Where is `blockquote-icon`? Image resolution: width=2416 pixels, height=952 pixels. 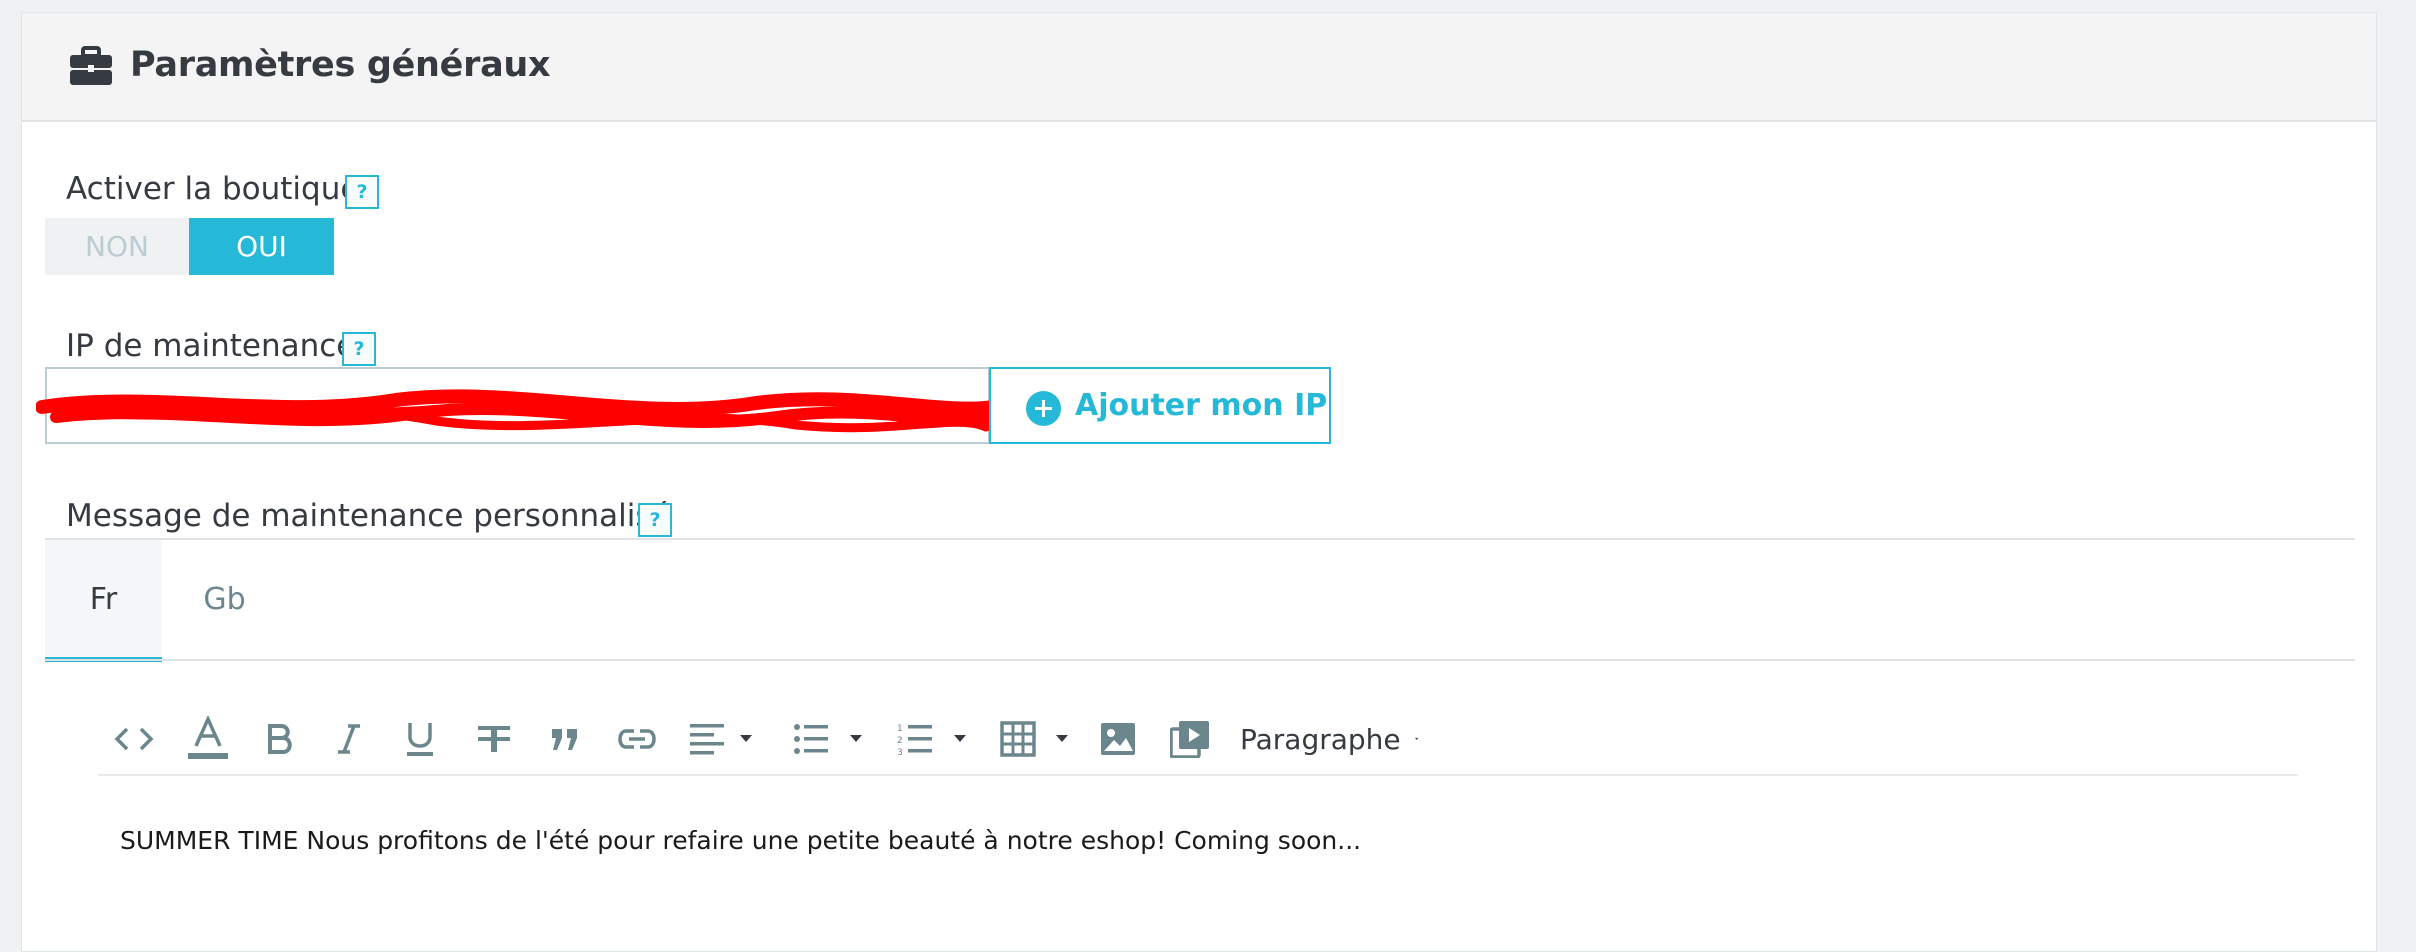
blockquote-icon is located at coordinates (565, 739).